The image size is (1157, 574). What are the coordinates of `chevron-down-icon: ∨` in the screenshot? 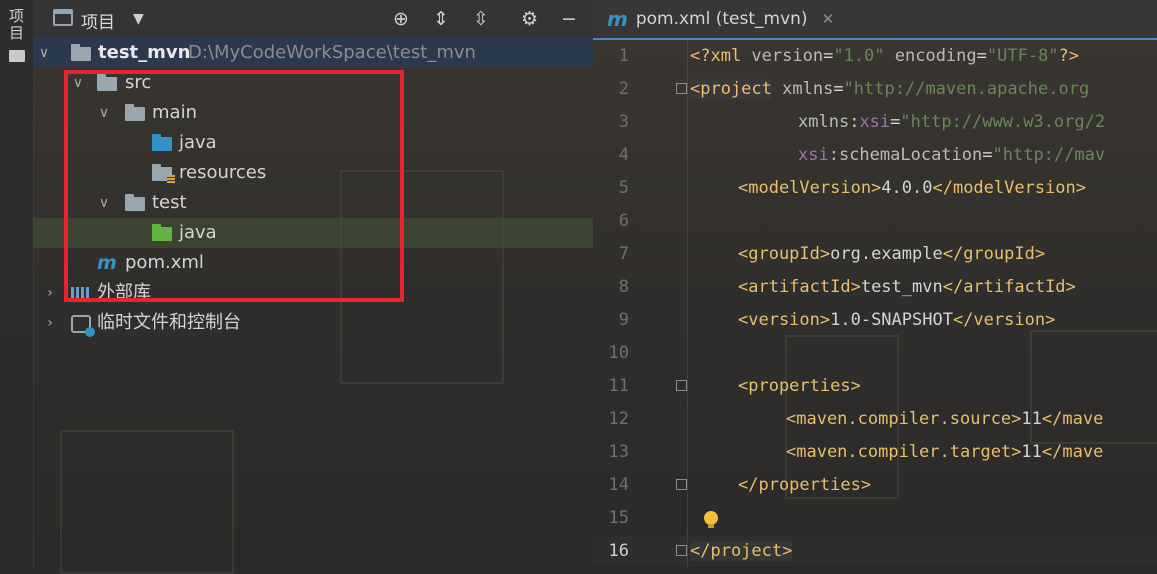 It's located at (44, 53).